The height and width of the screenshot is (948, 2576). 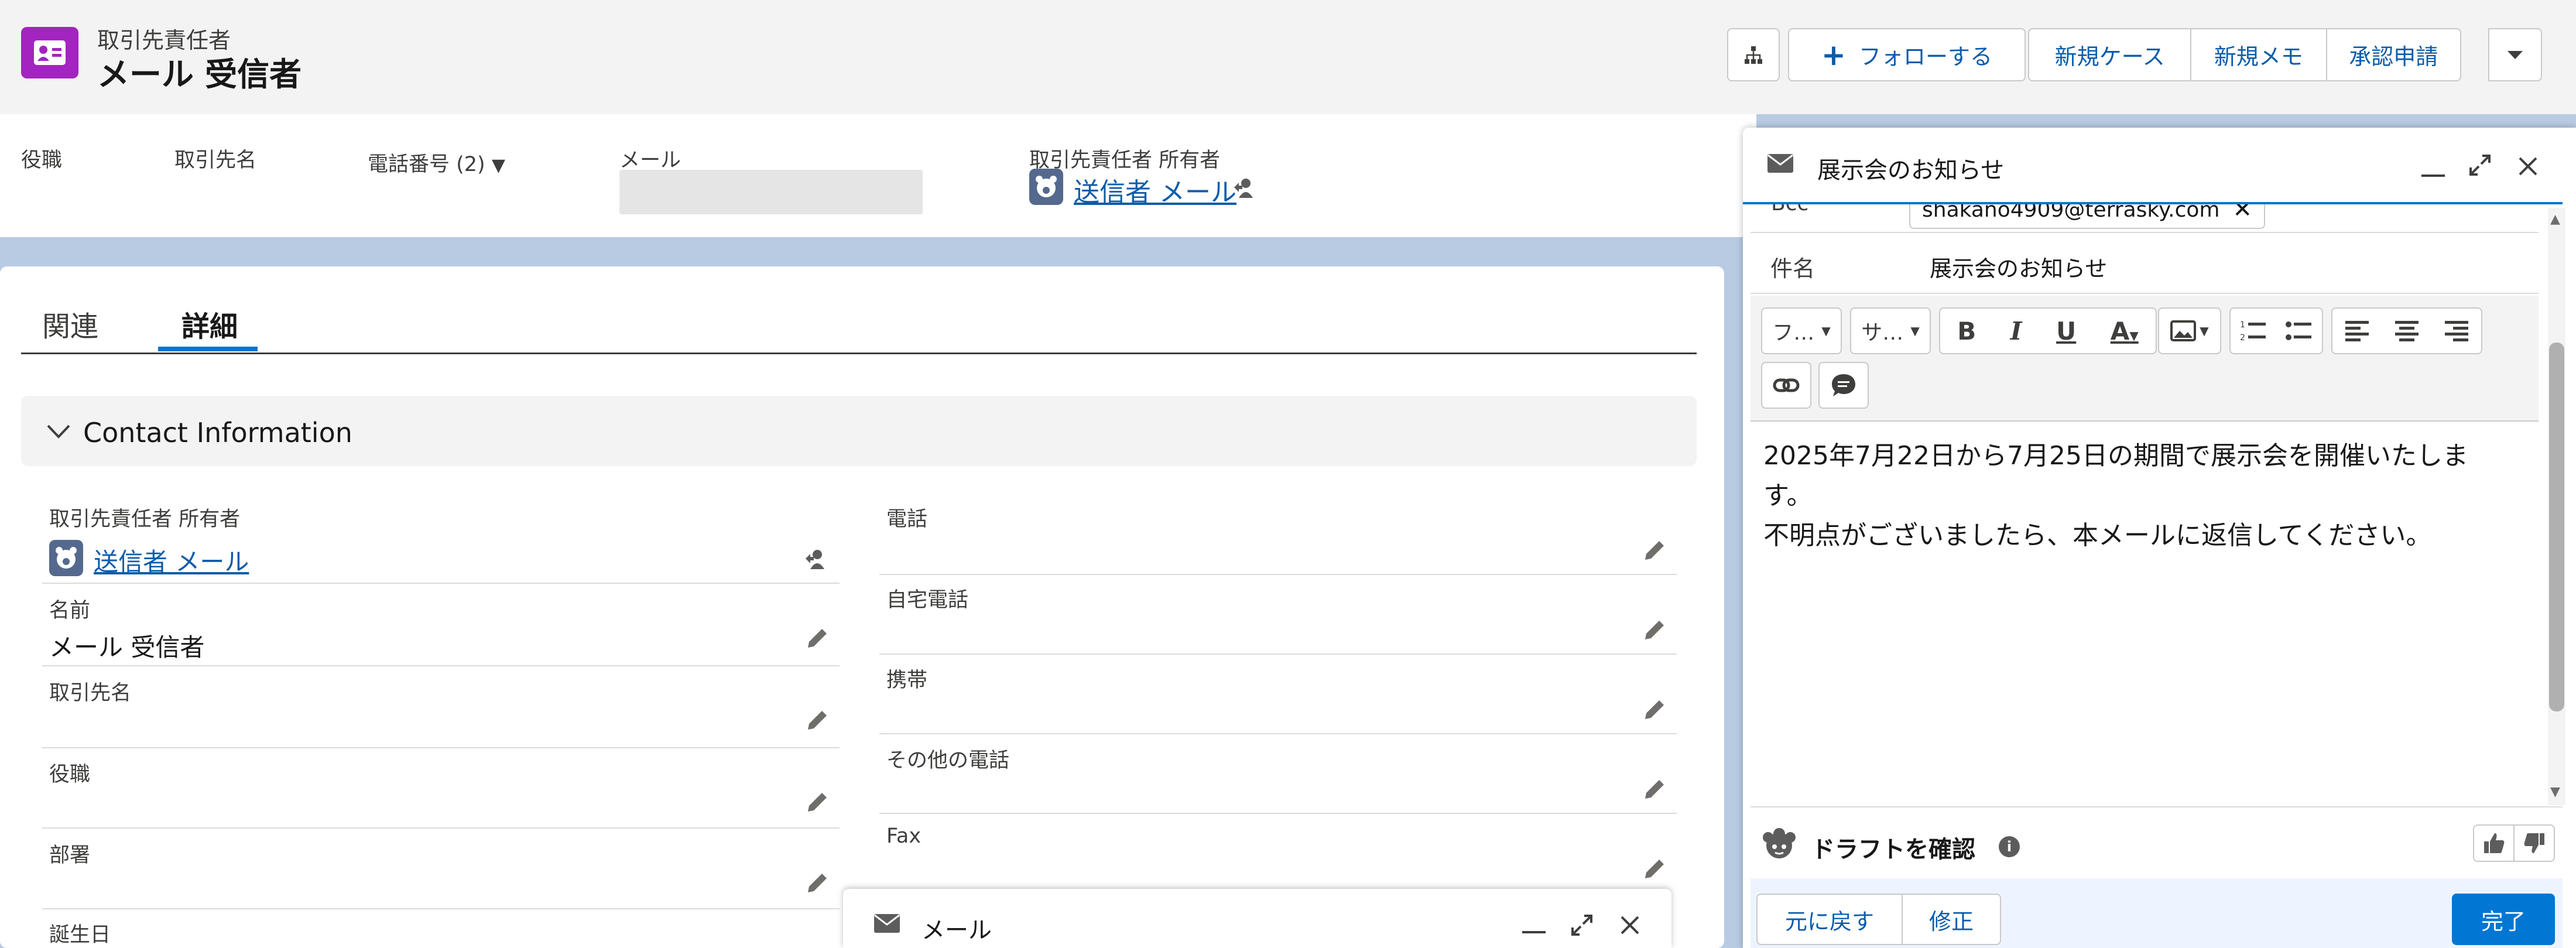 What do you see at coordinates (199, 74) in the screenshot?
I see `record-title: メール 受信者` at bounding box center [199, 74].